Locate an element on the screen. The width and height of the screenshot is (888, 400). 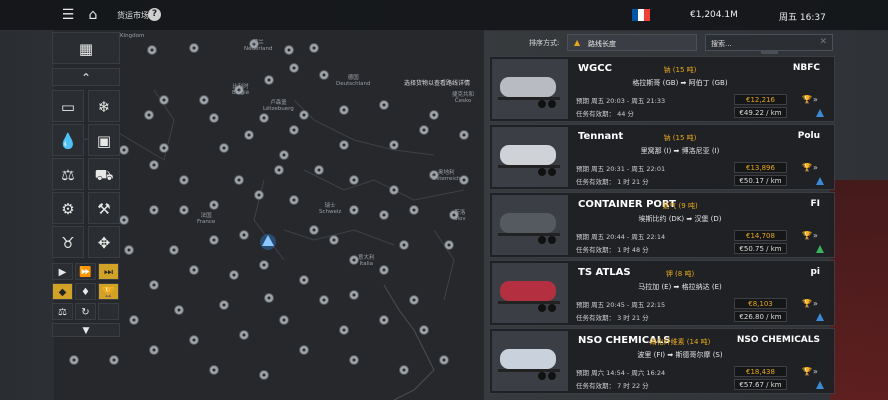
pallets-icon: ▦ is located at coordinates (86, 48).